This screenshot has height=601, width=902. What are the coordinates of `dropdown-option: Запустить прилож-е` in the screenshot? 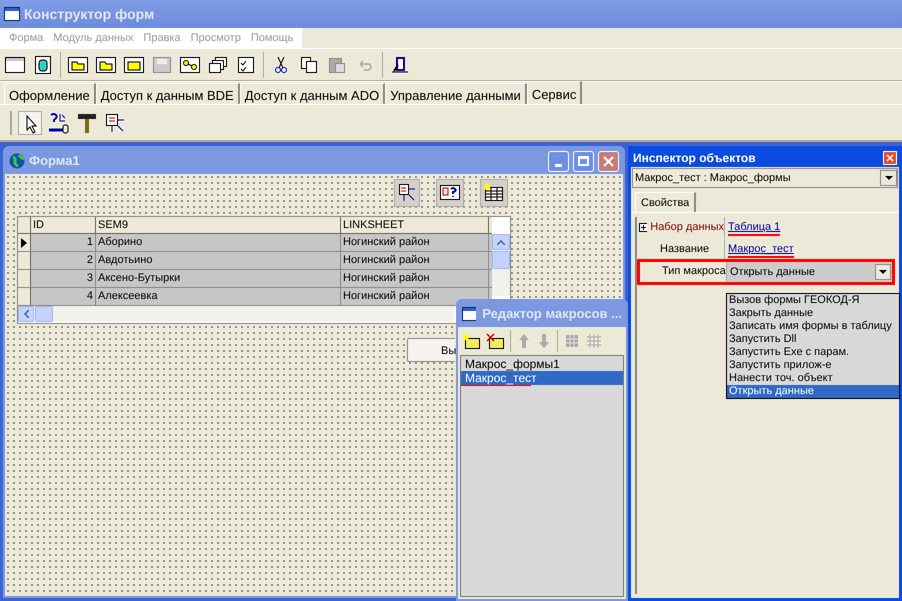 It's located at (813, 365).